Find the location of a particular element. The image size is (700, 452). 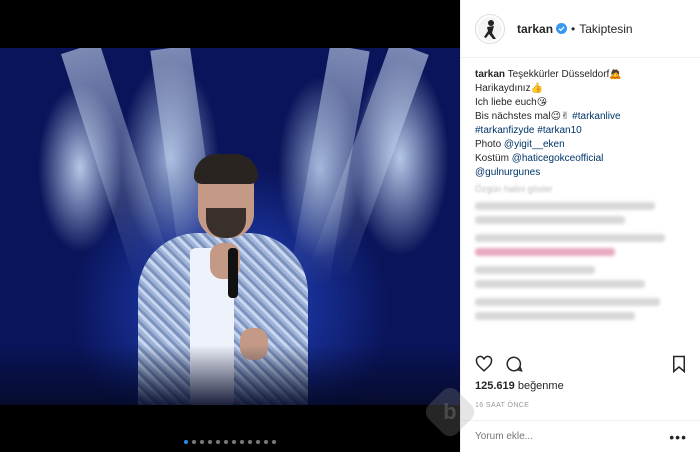

comment-bar: ••• is located at coordinates (580, 436).